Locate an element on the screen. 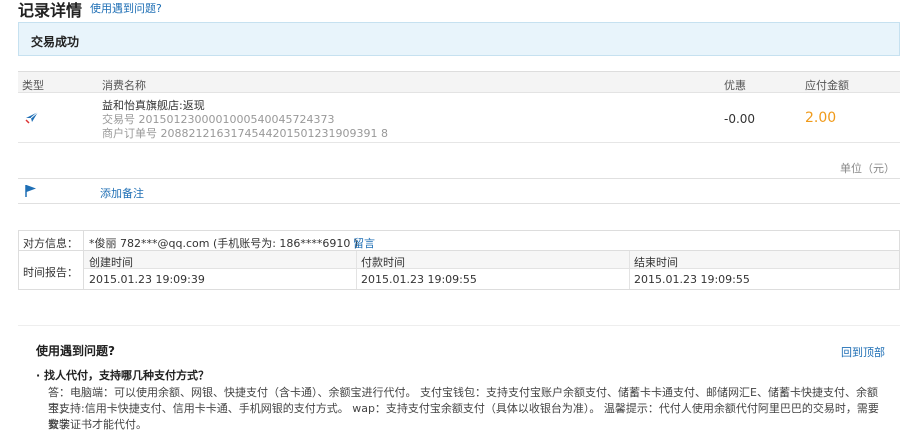 This screenshot has height=436, width=900. faq-title: 使用遇到问题? is located at coordinates (75, 351).